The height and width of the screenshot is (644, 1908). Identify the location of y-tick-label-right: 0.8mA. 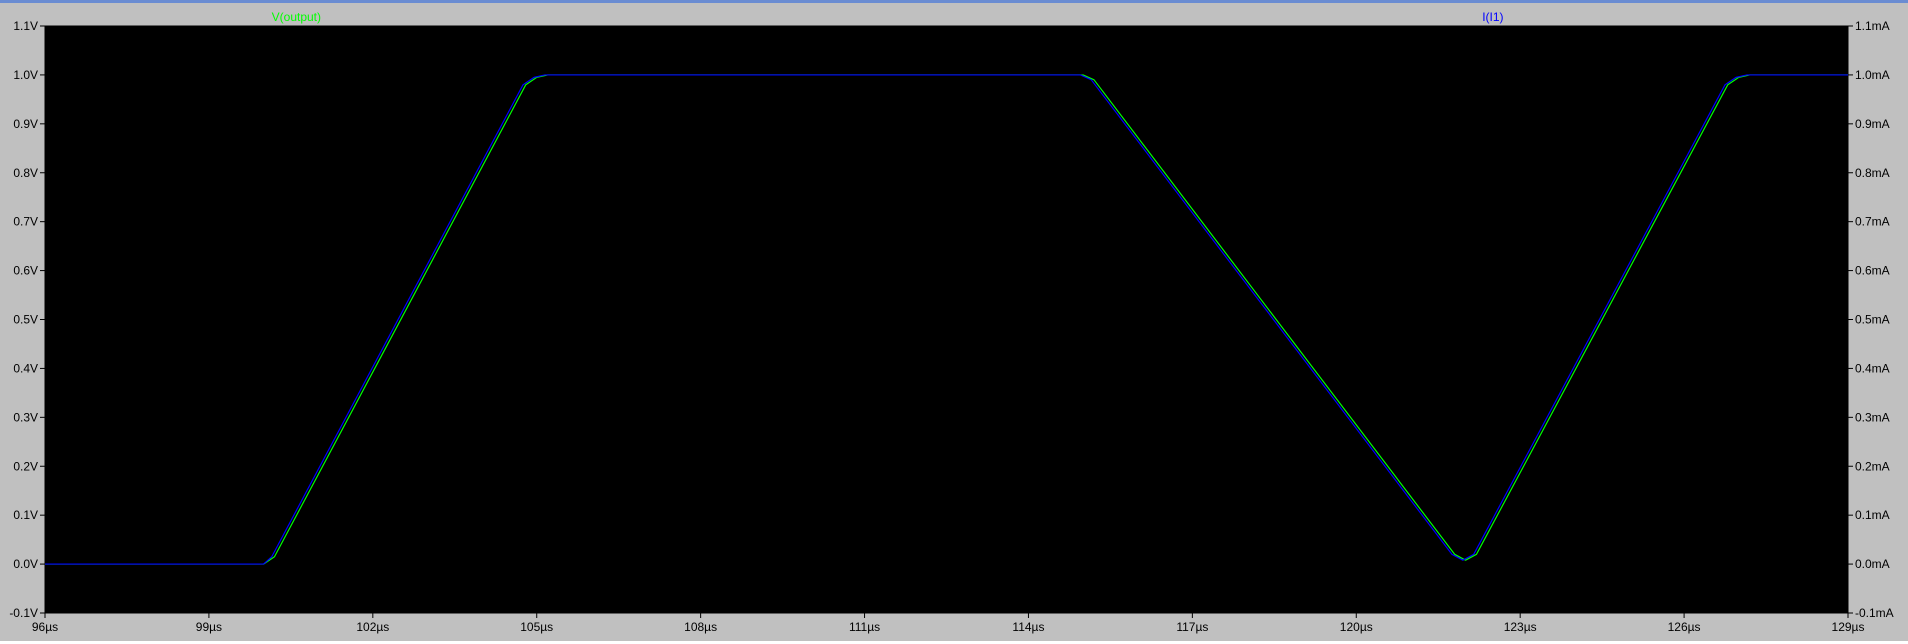
(1872, 173).